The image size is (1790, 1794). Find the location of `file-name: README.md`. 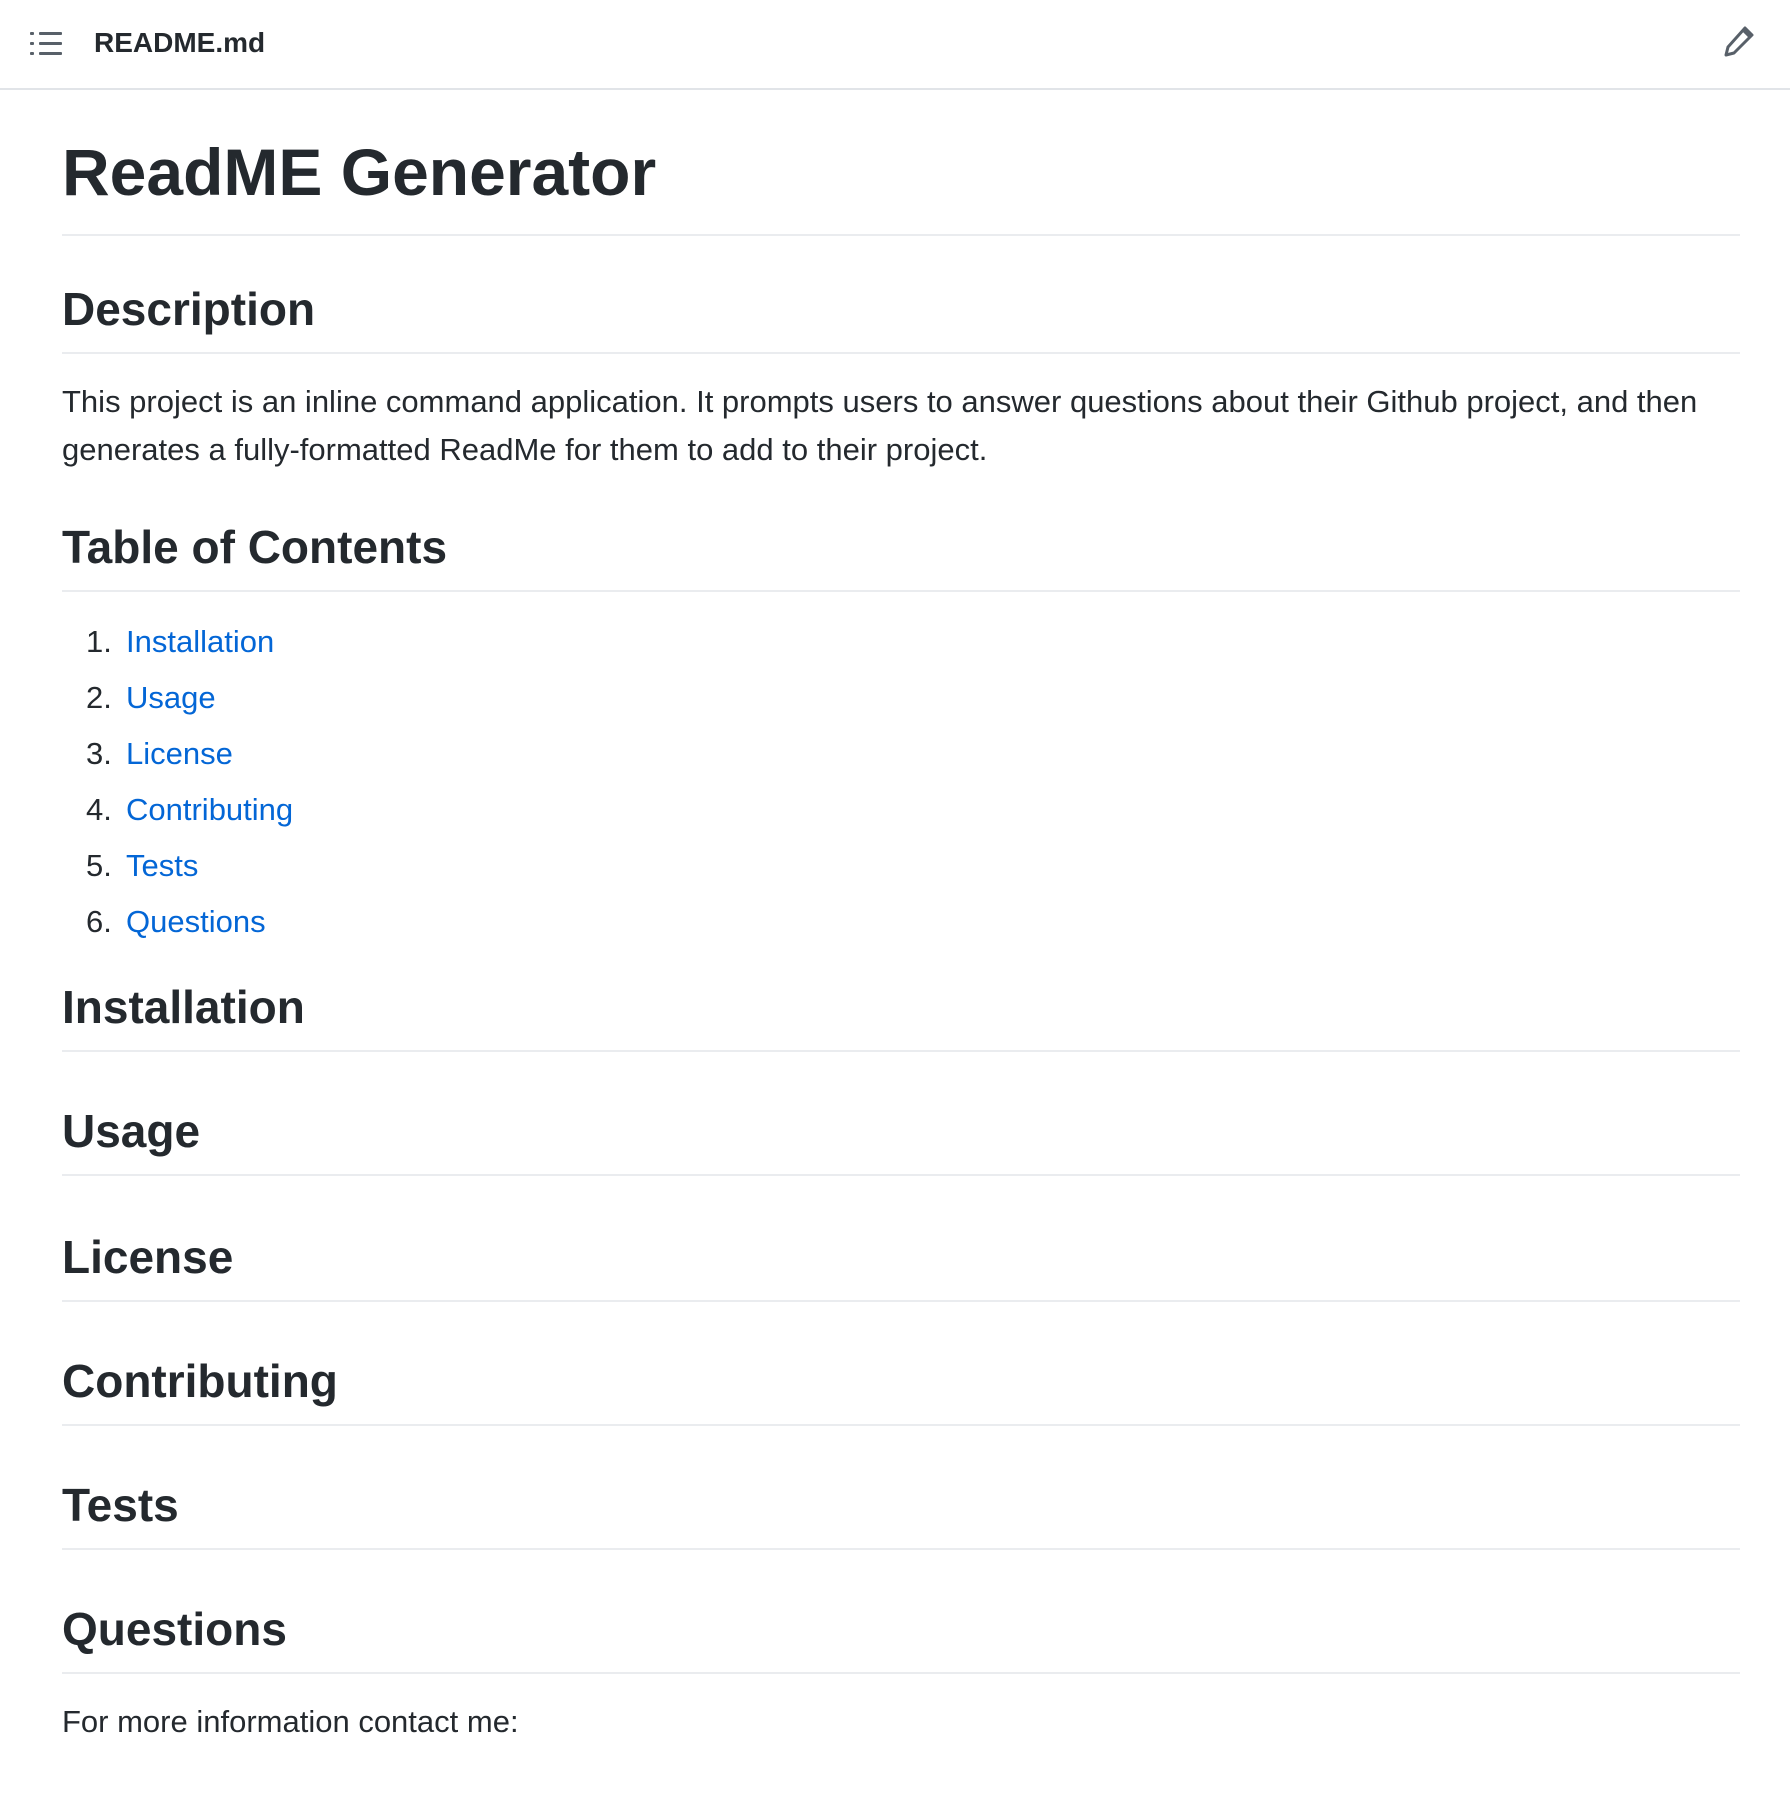

file-name: README.md is located at coordinates (180, 42).